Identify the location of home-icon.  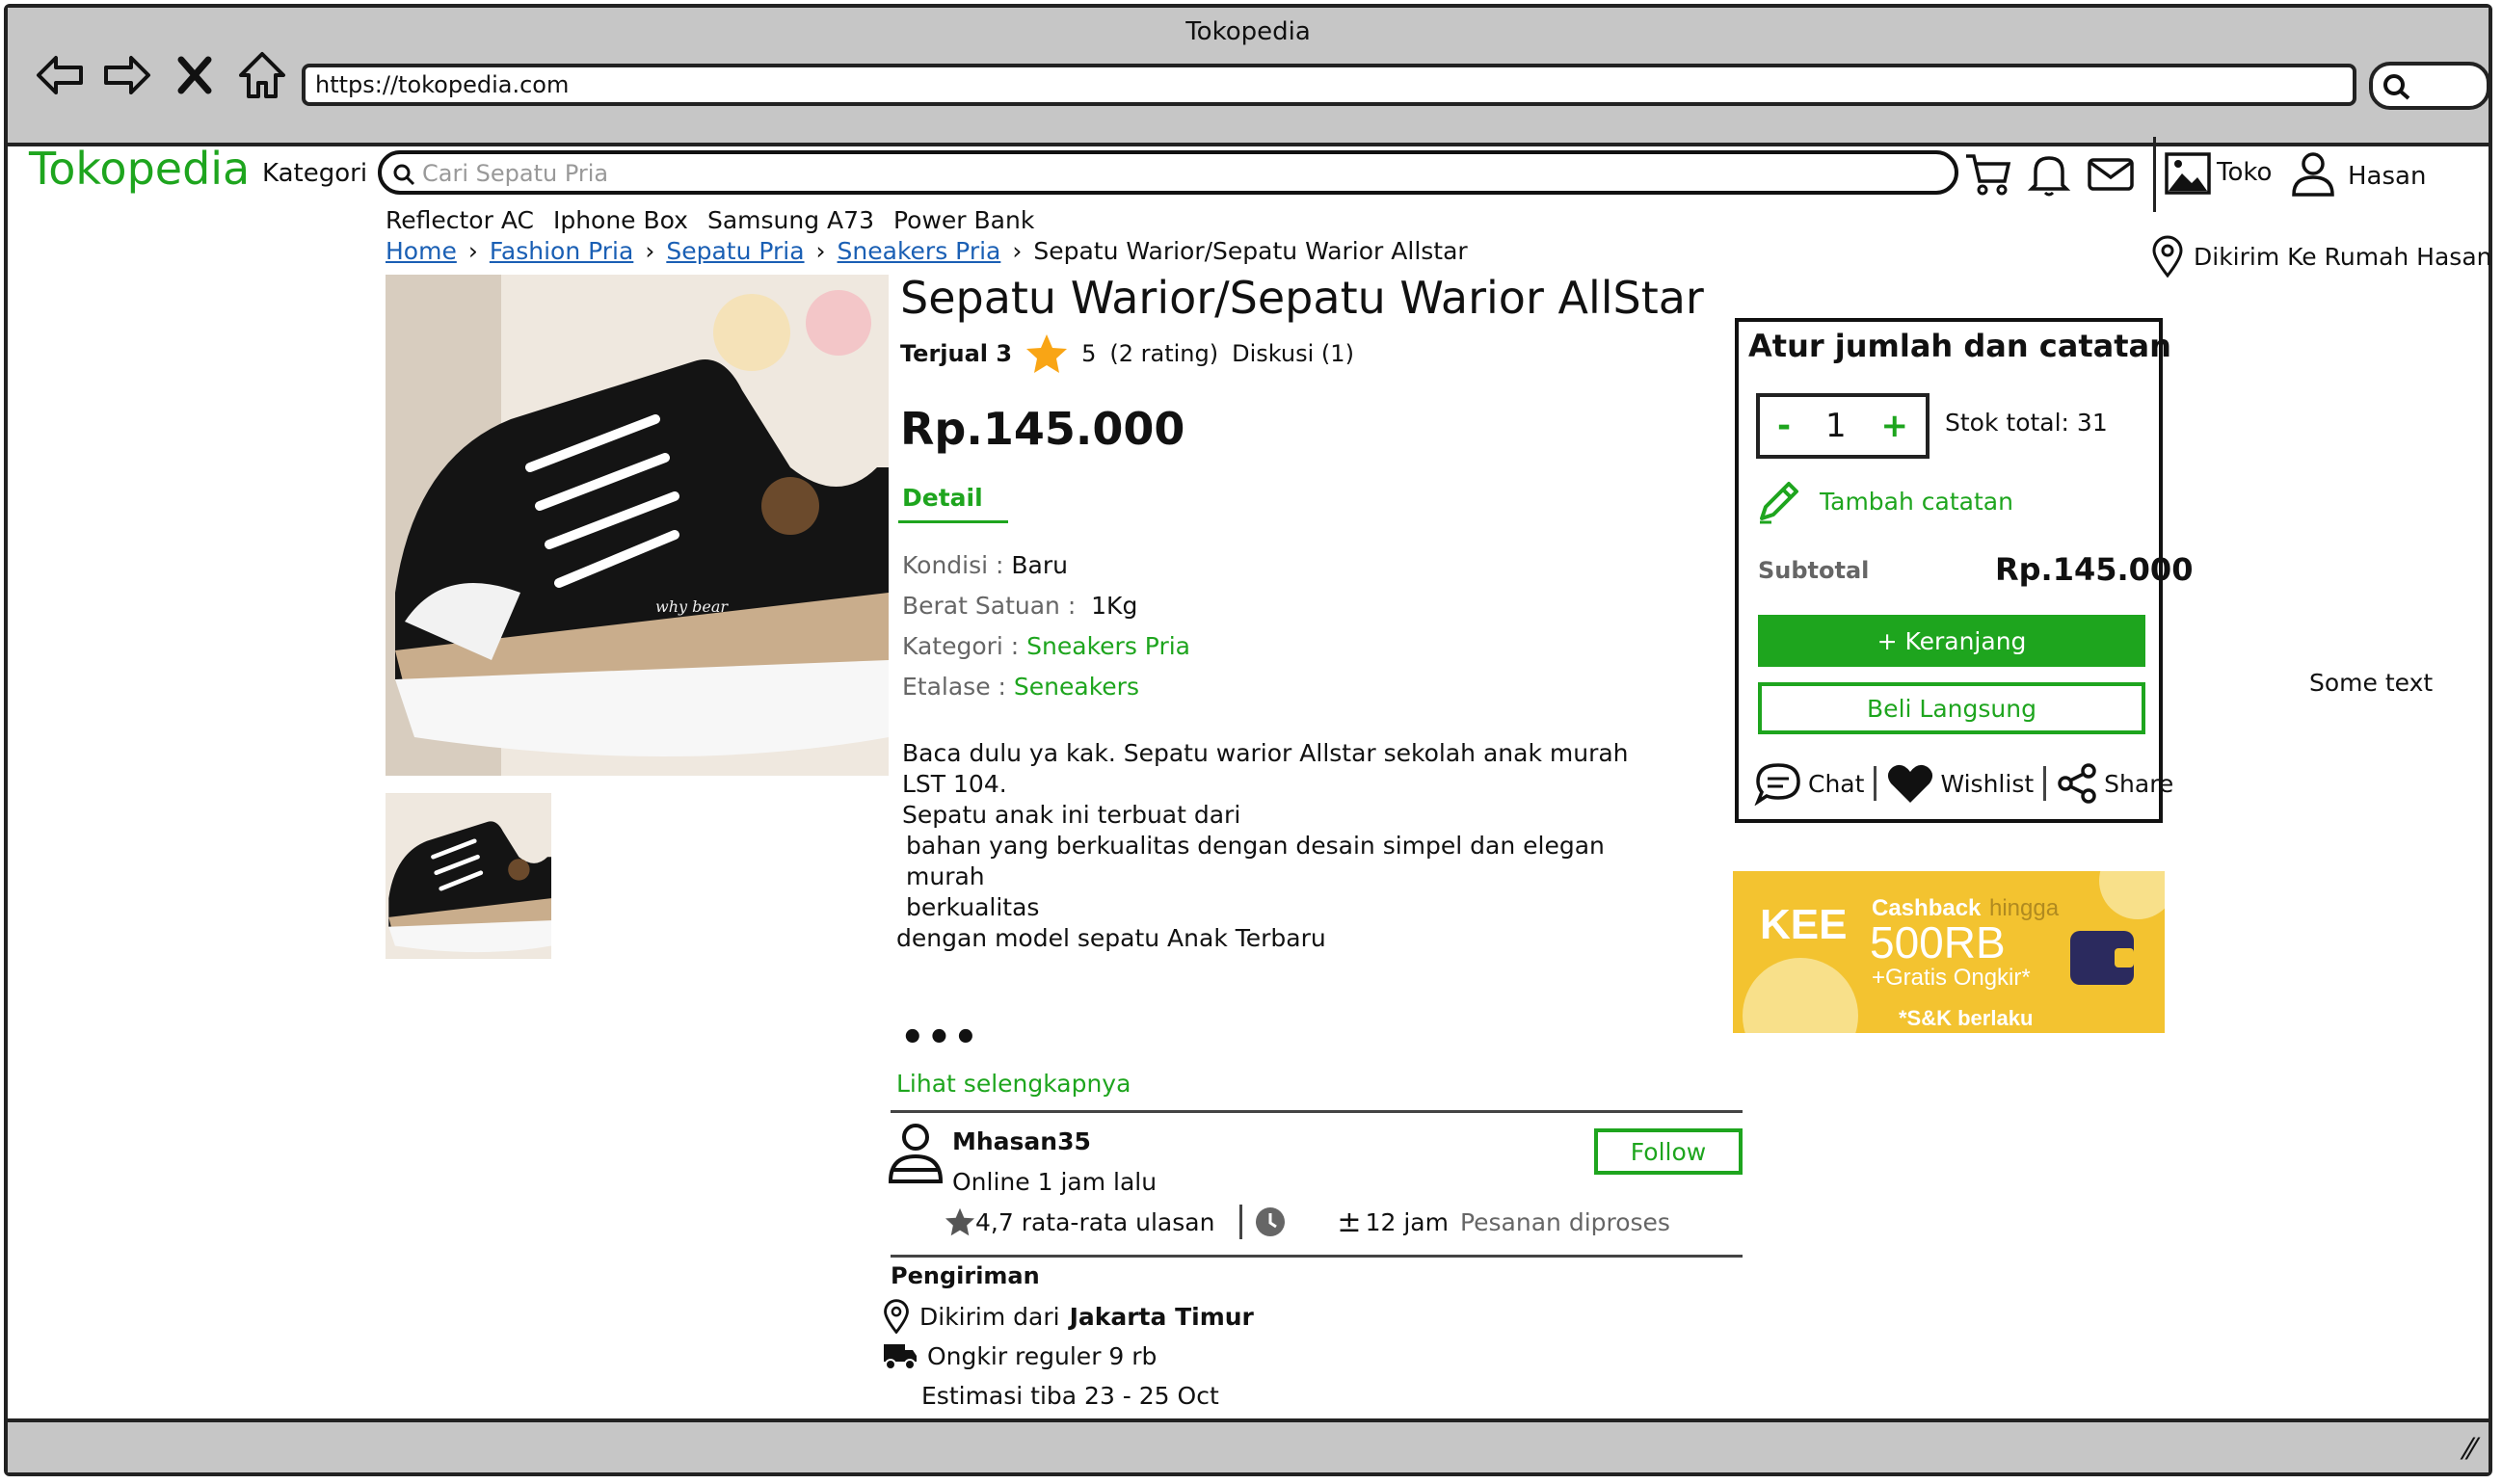
(262, 75).